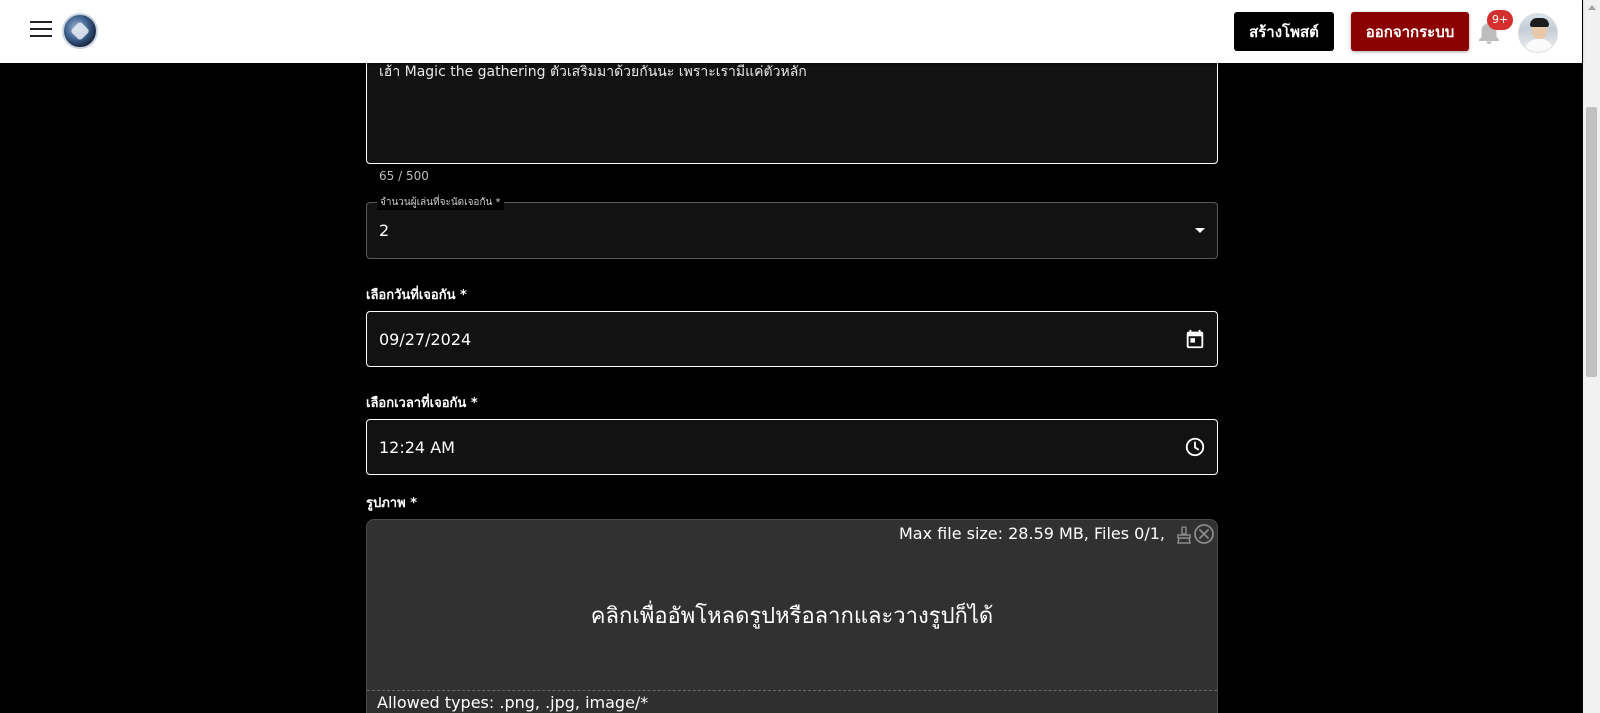 The height and width of the screenshot is (713, 1600). I want to click on page-scrollbar, so click(1591, 356).